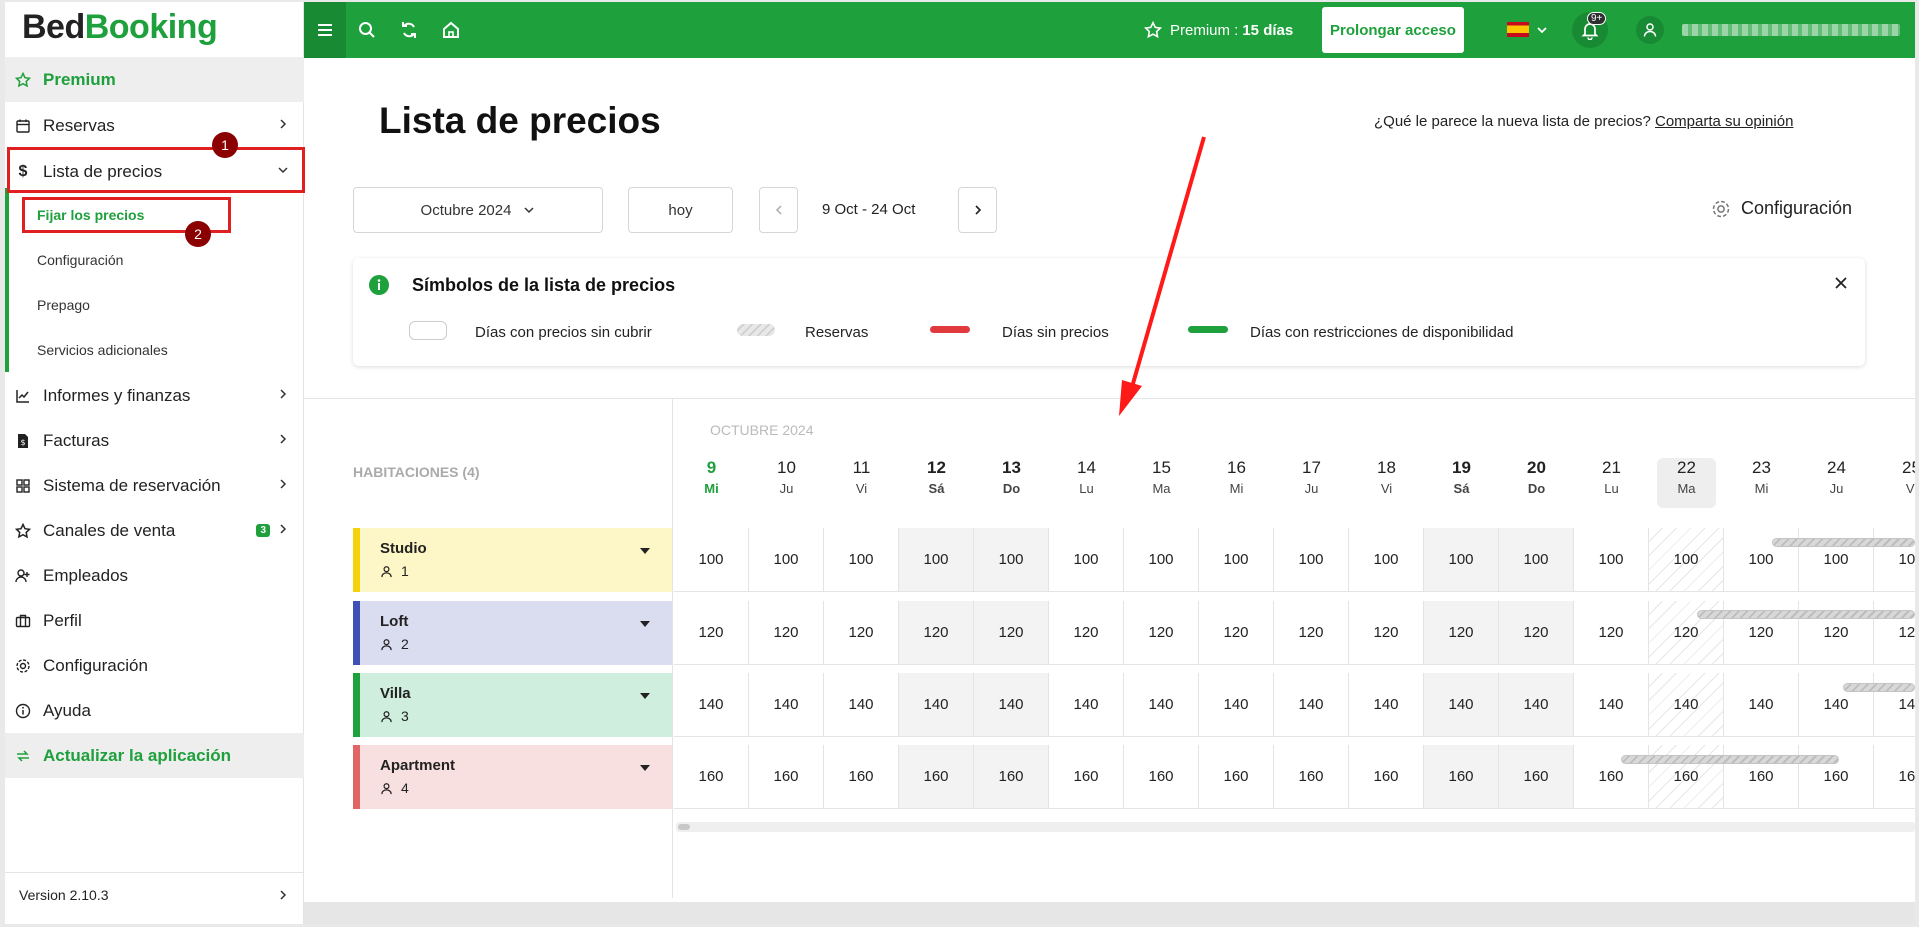 This screenshot has height=927, width=1919. I want to click on sidebar-item-sistema-reservacion: Sistema de reservación, so click(154, 485).